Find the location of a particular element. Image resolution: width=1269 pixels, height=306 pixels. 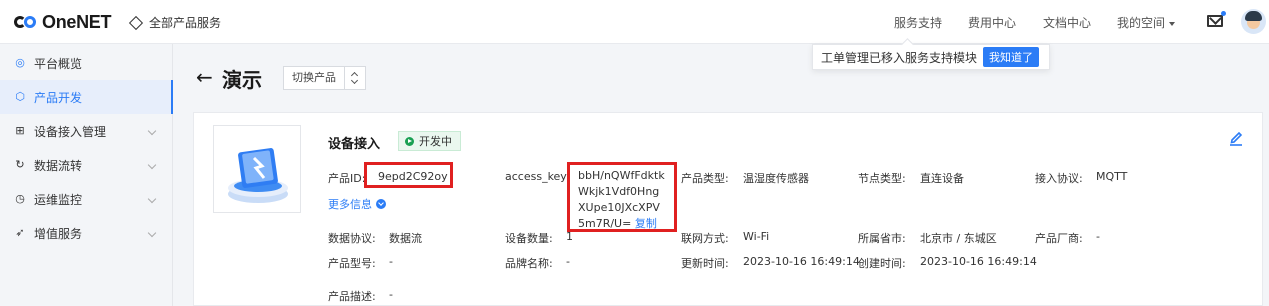

copy-access-key-link: 复制 is located at coordinates (646, 223).